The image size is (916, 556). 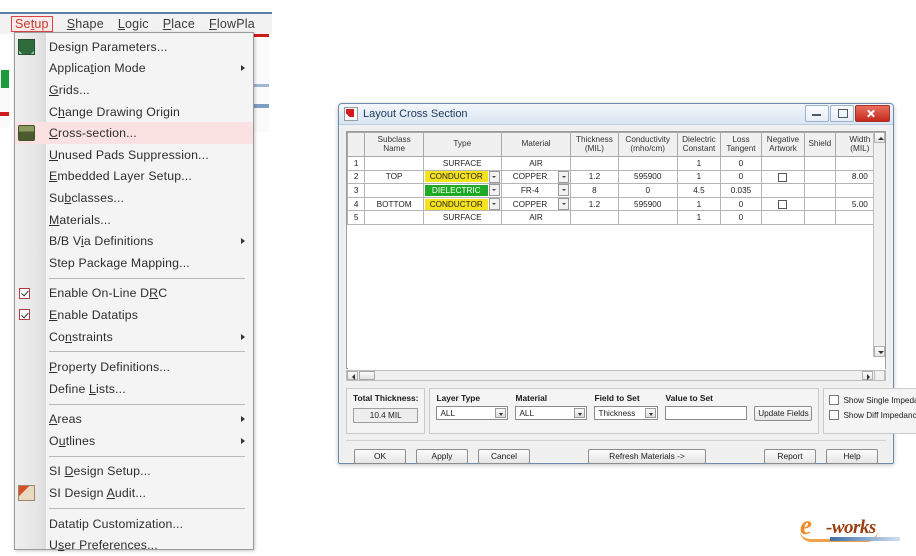 What do you see at coordinates (551, 413) in the screenshot?
I see `material-select: ALL` at bounding box center [551, 413].